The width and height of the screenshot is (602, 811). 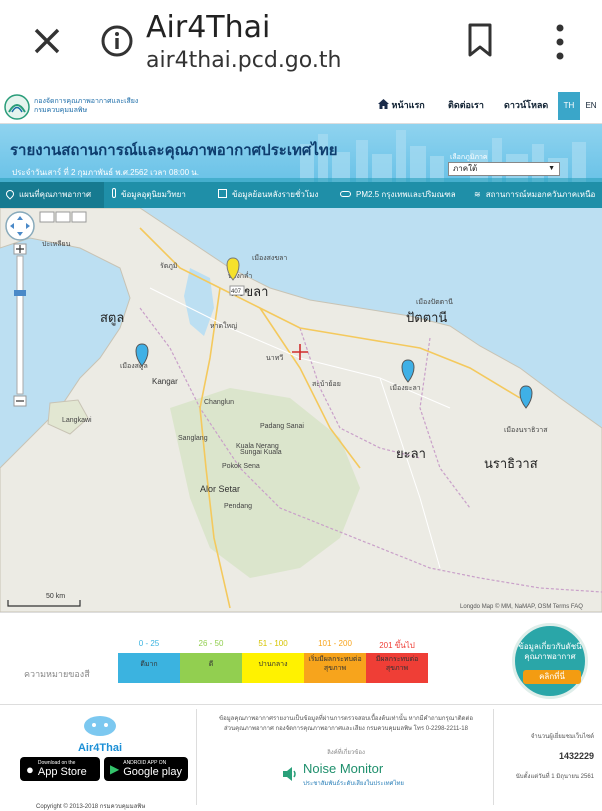 I want to click on cloud-mascot-icon, so click(x=100, y=726).